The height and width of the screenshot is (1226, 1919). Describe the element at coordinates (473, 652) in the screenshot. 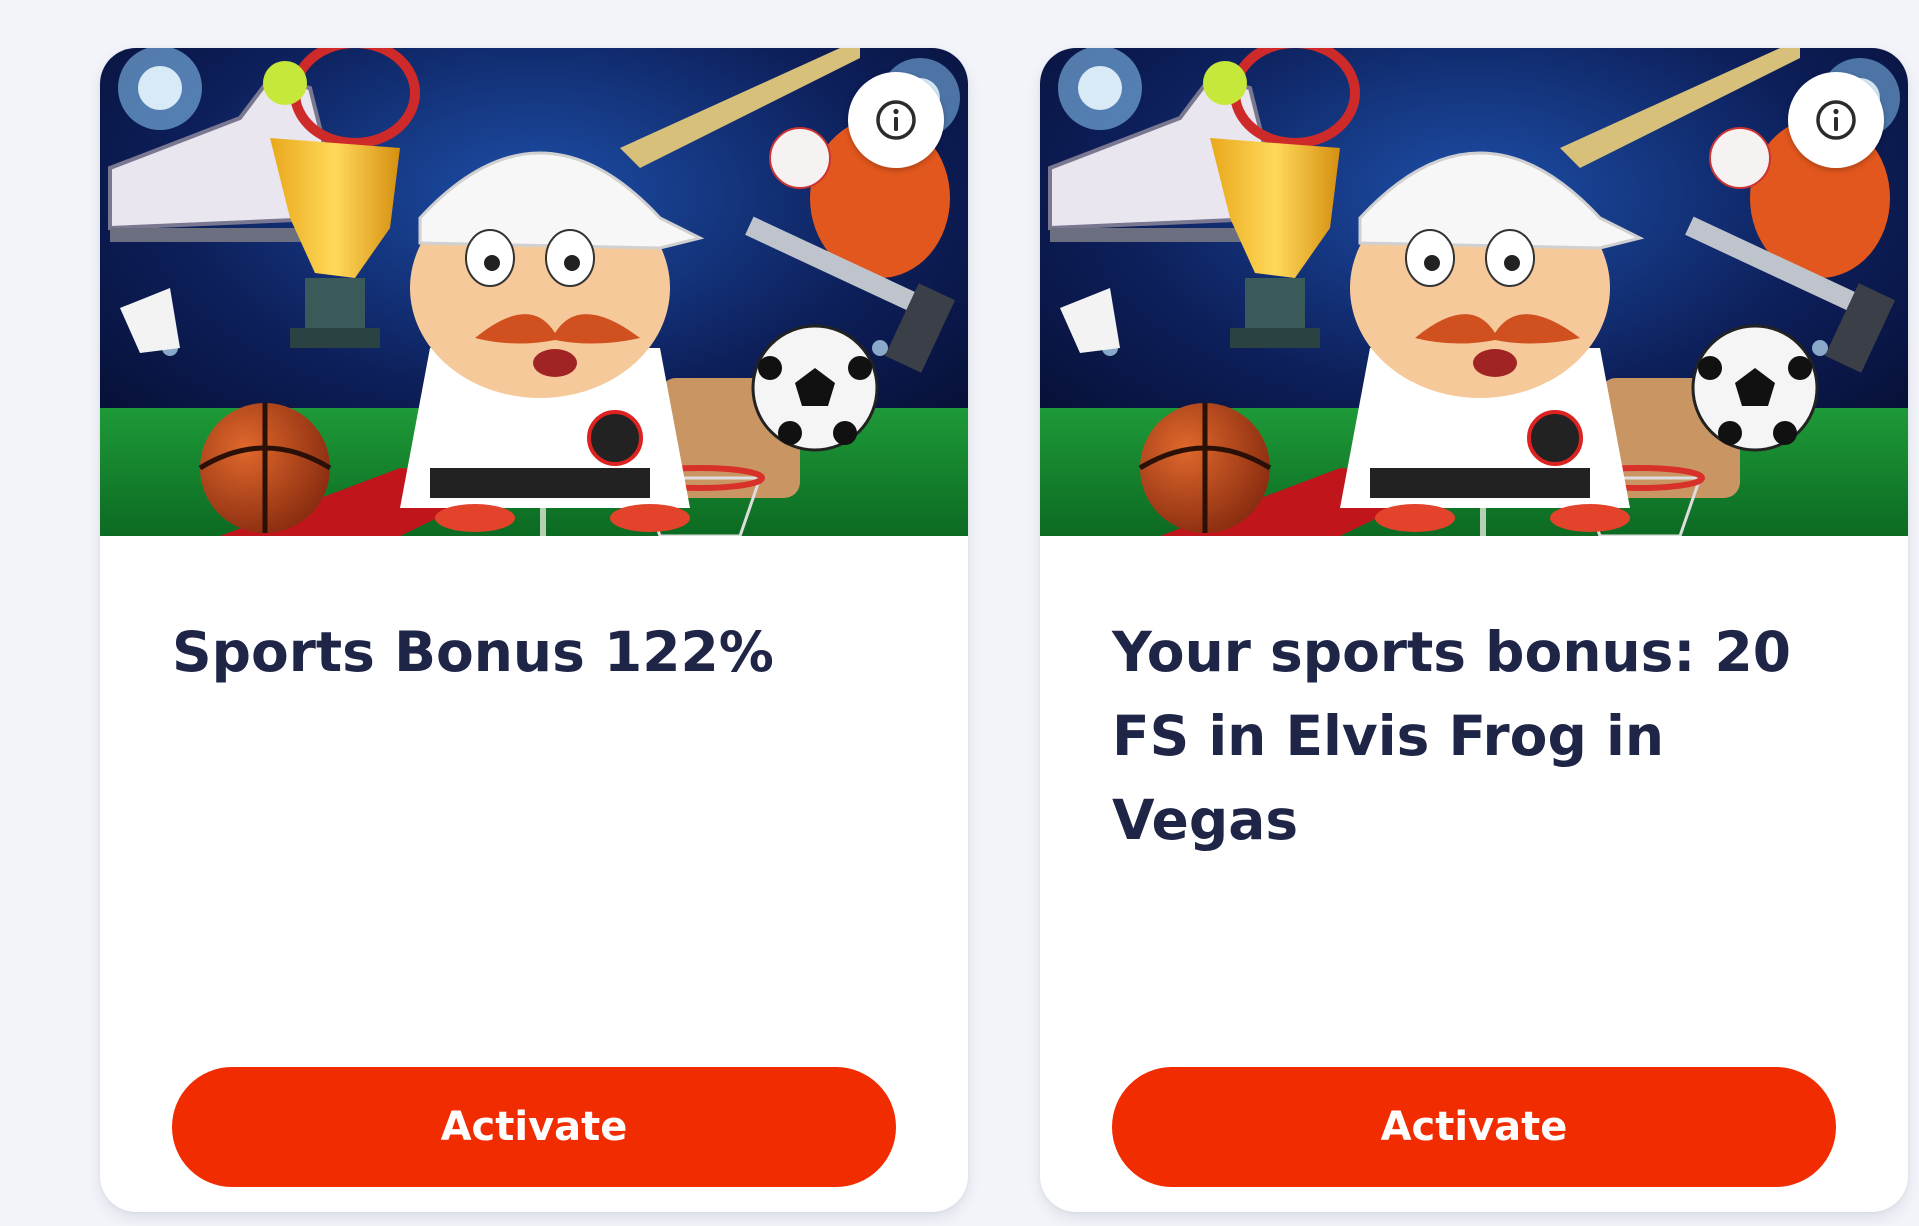

I see `bonus-title: Sports Bonus 122%` at that location.